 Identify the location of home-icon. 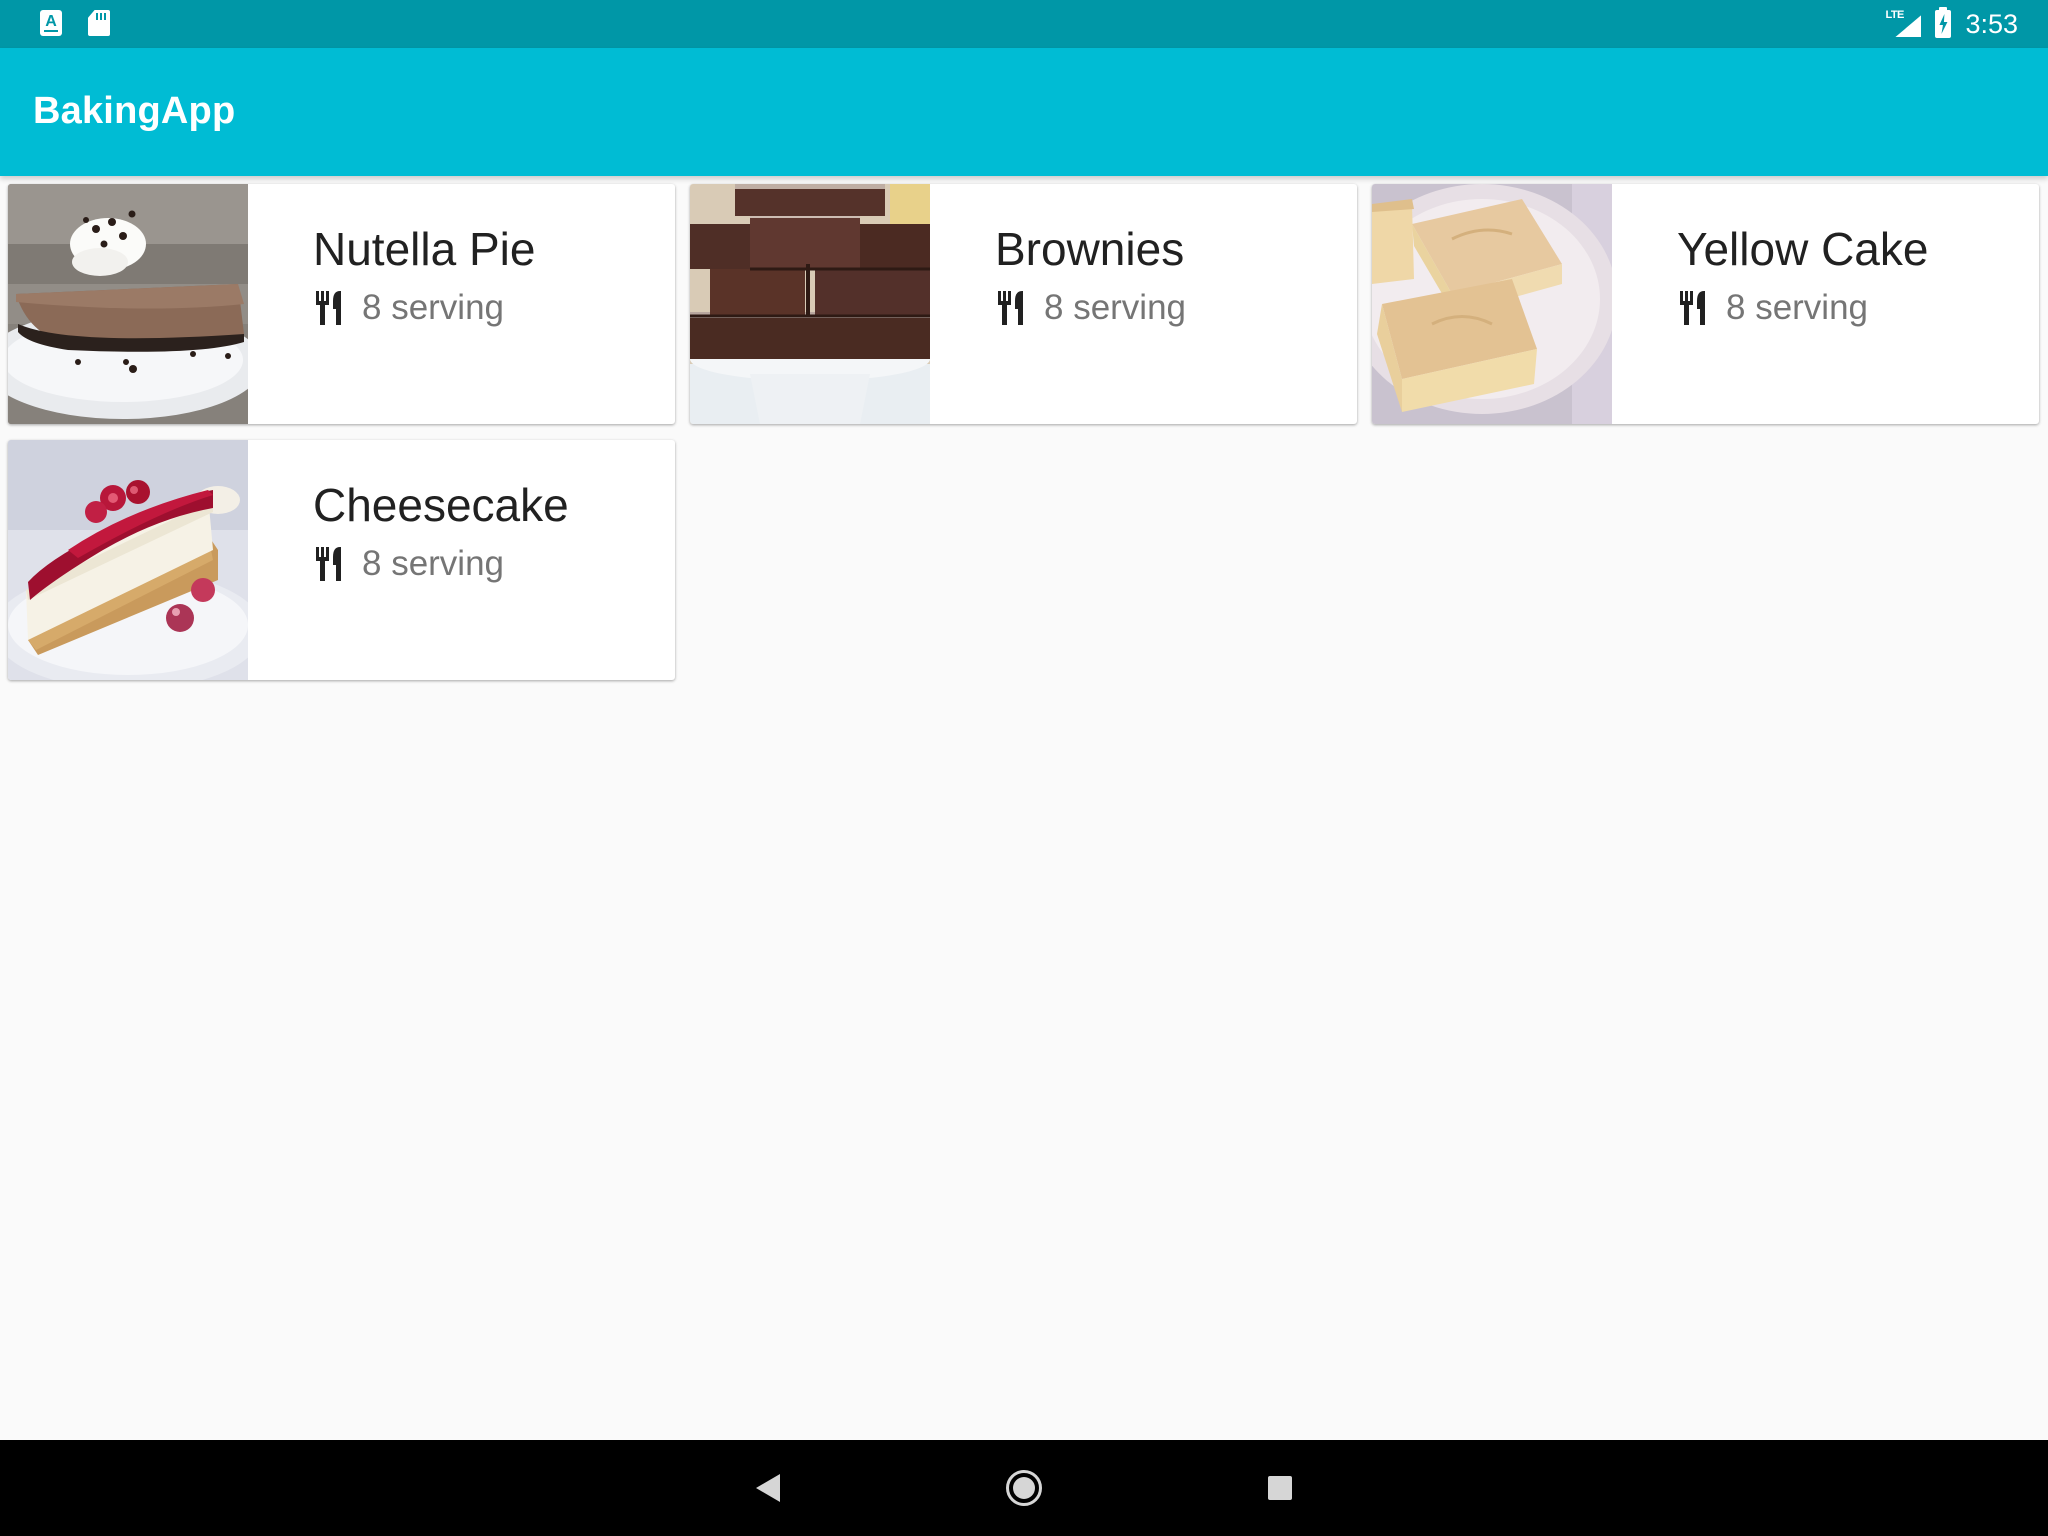
(1024, 1488).